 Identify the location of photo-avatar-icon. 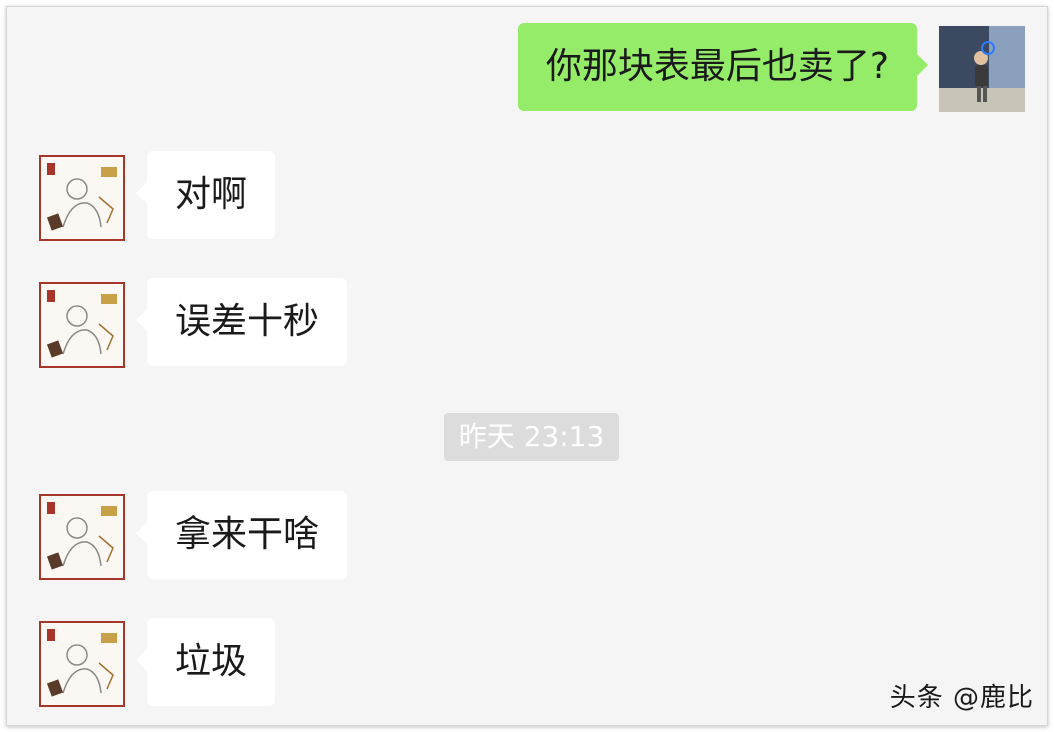
(982, 69).